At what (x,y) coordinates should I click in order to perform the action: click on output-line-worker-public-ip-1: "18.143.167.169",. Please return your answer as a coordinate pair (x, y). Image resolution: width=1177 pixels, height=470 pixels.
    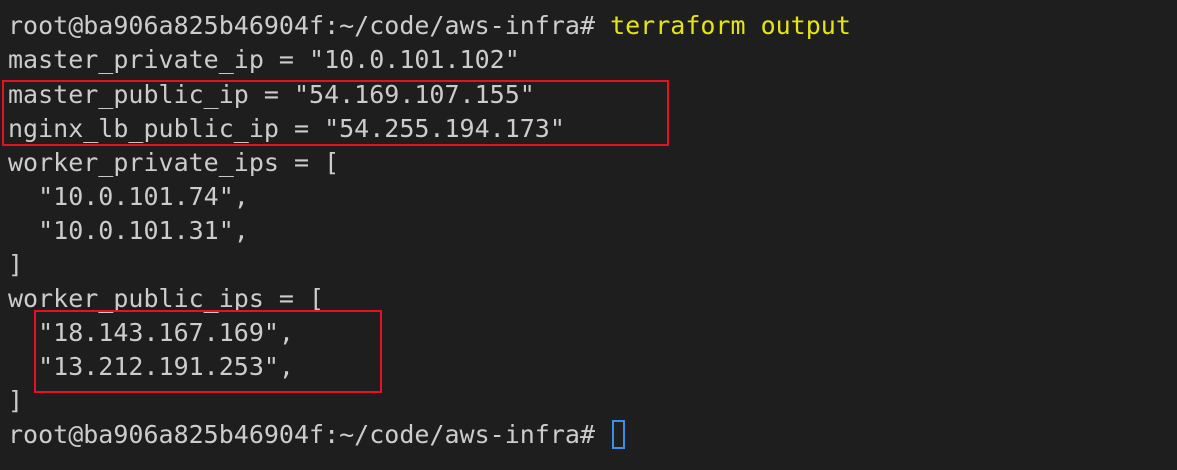
    Looking at the image, I should click on (151, 332).